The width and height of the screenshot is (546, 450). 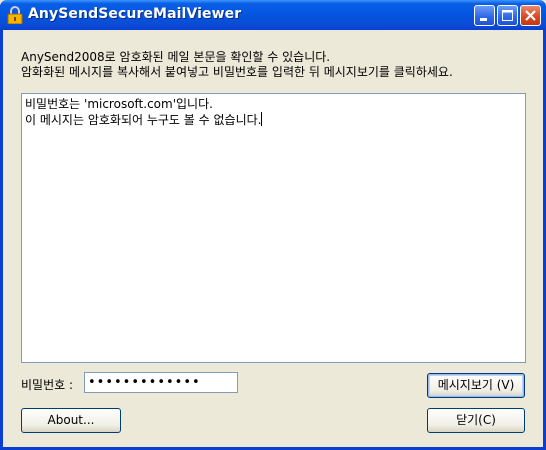 What do you see at coordinates (47, 385) in the screenshot?
I see `password-label: 비밀번호 :` at bounding box center [47, 385].